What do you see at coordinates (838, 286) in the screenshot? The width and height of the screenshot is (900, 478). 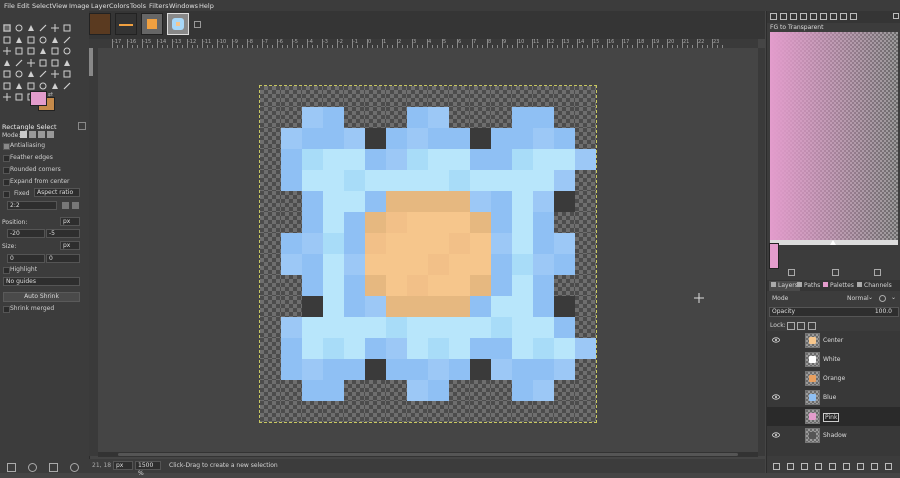 I see `tab-palettes: Palettes` at bounding box center [838, 286].